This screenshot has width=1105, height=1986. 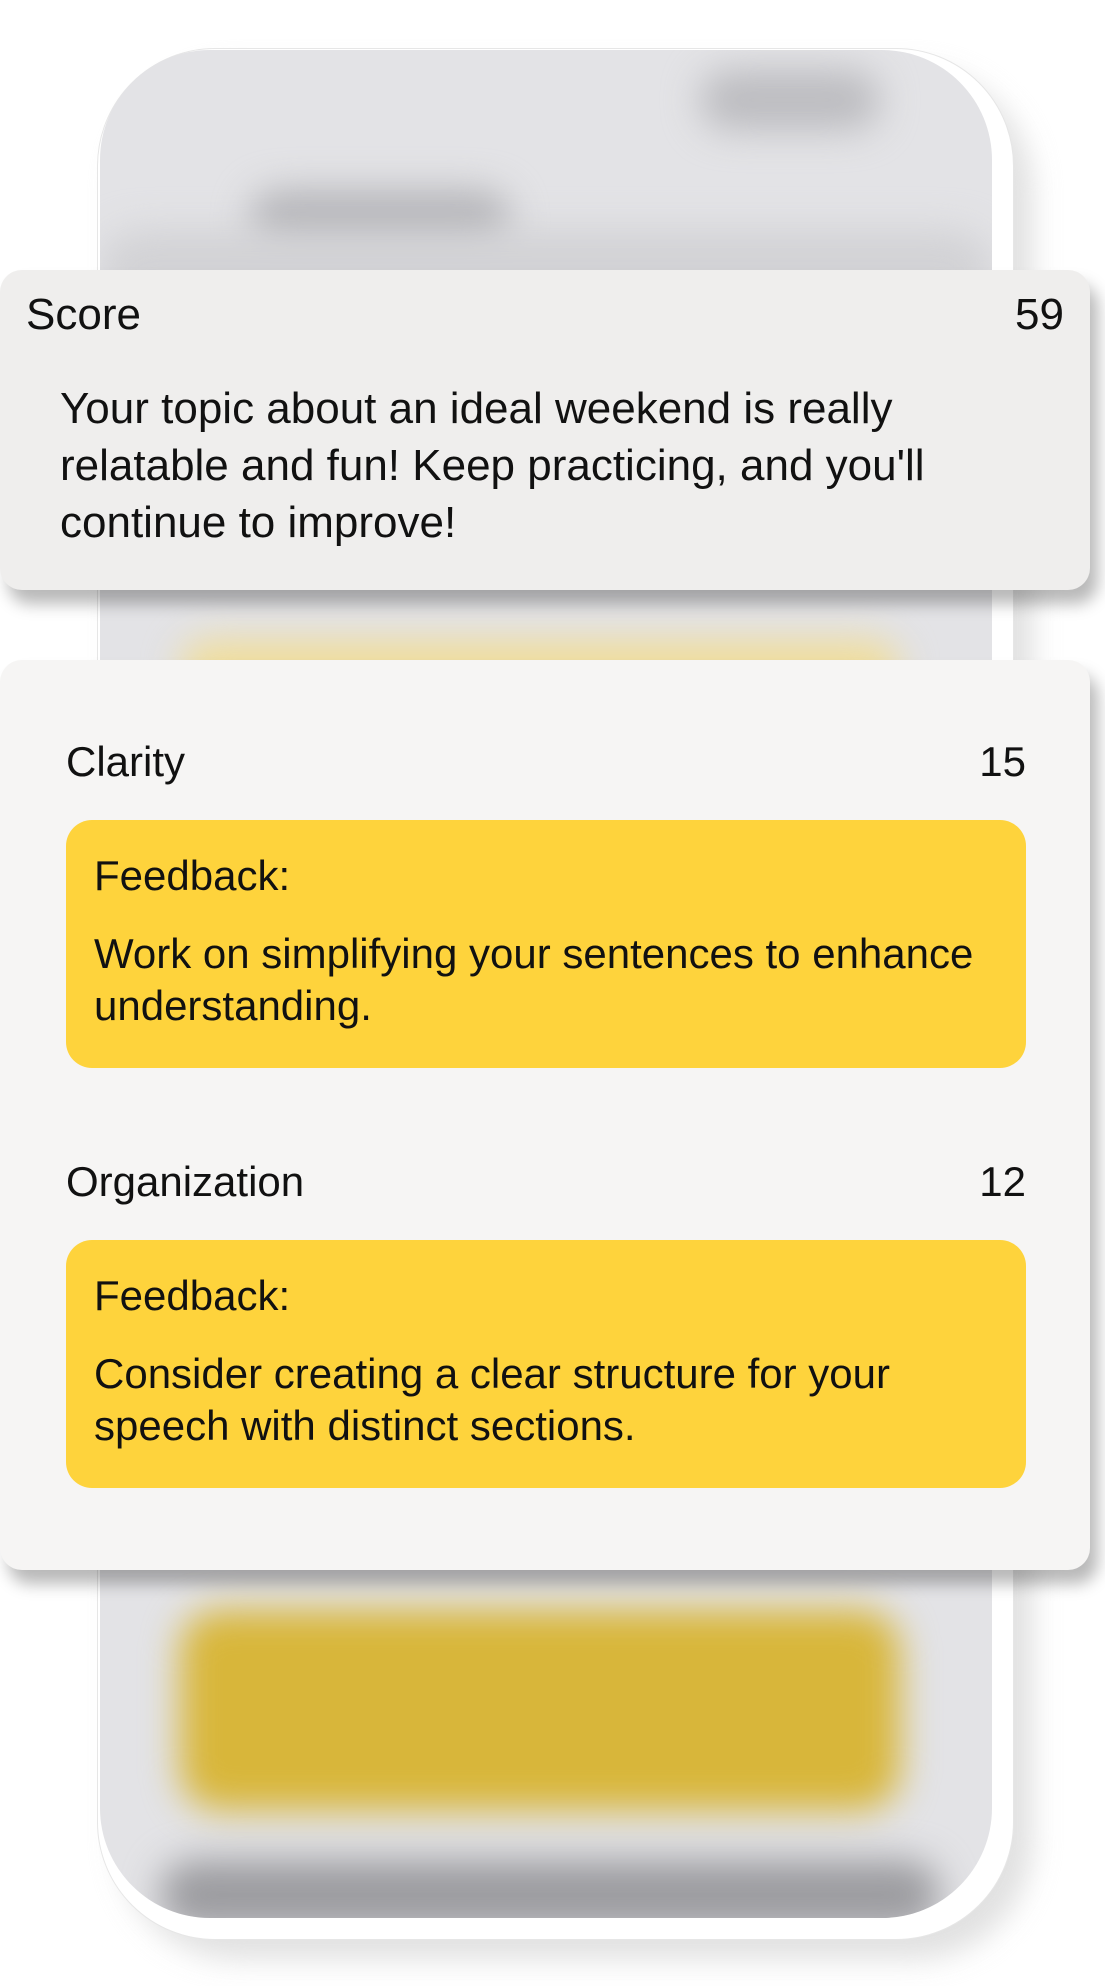 I want to click on score-label: Score, so click(x=83, y=314).